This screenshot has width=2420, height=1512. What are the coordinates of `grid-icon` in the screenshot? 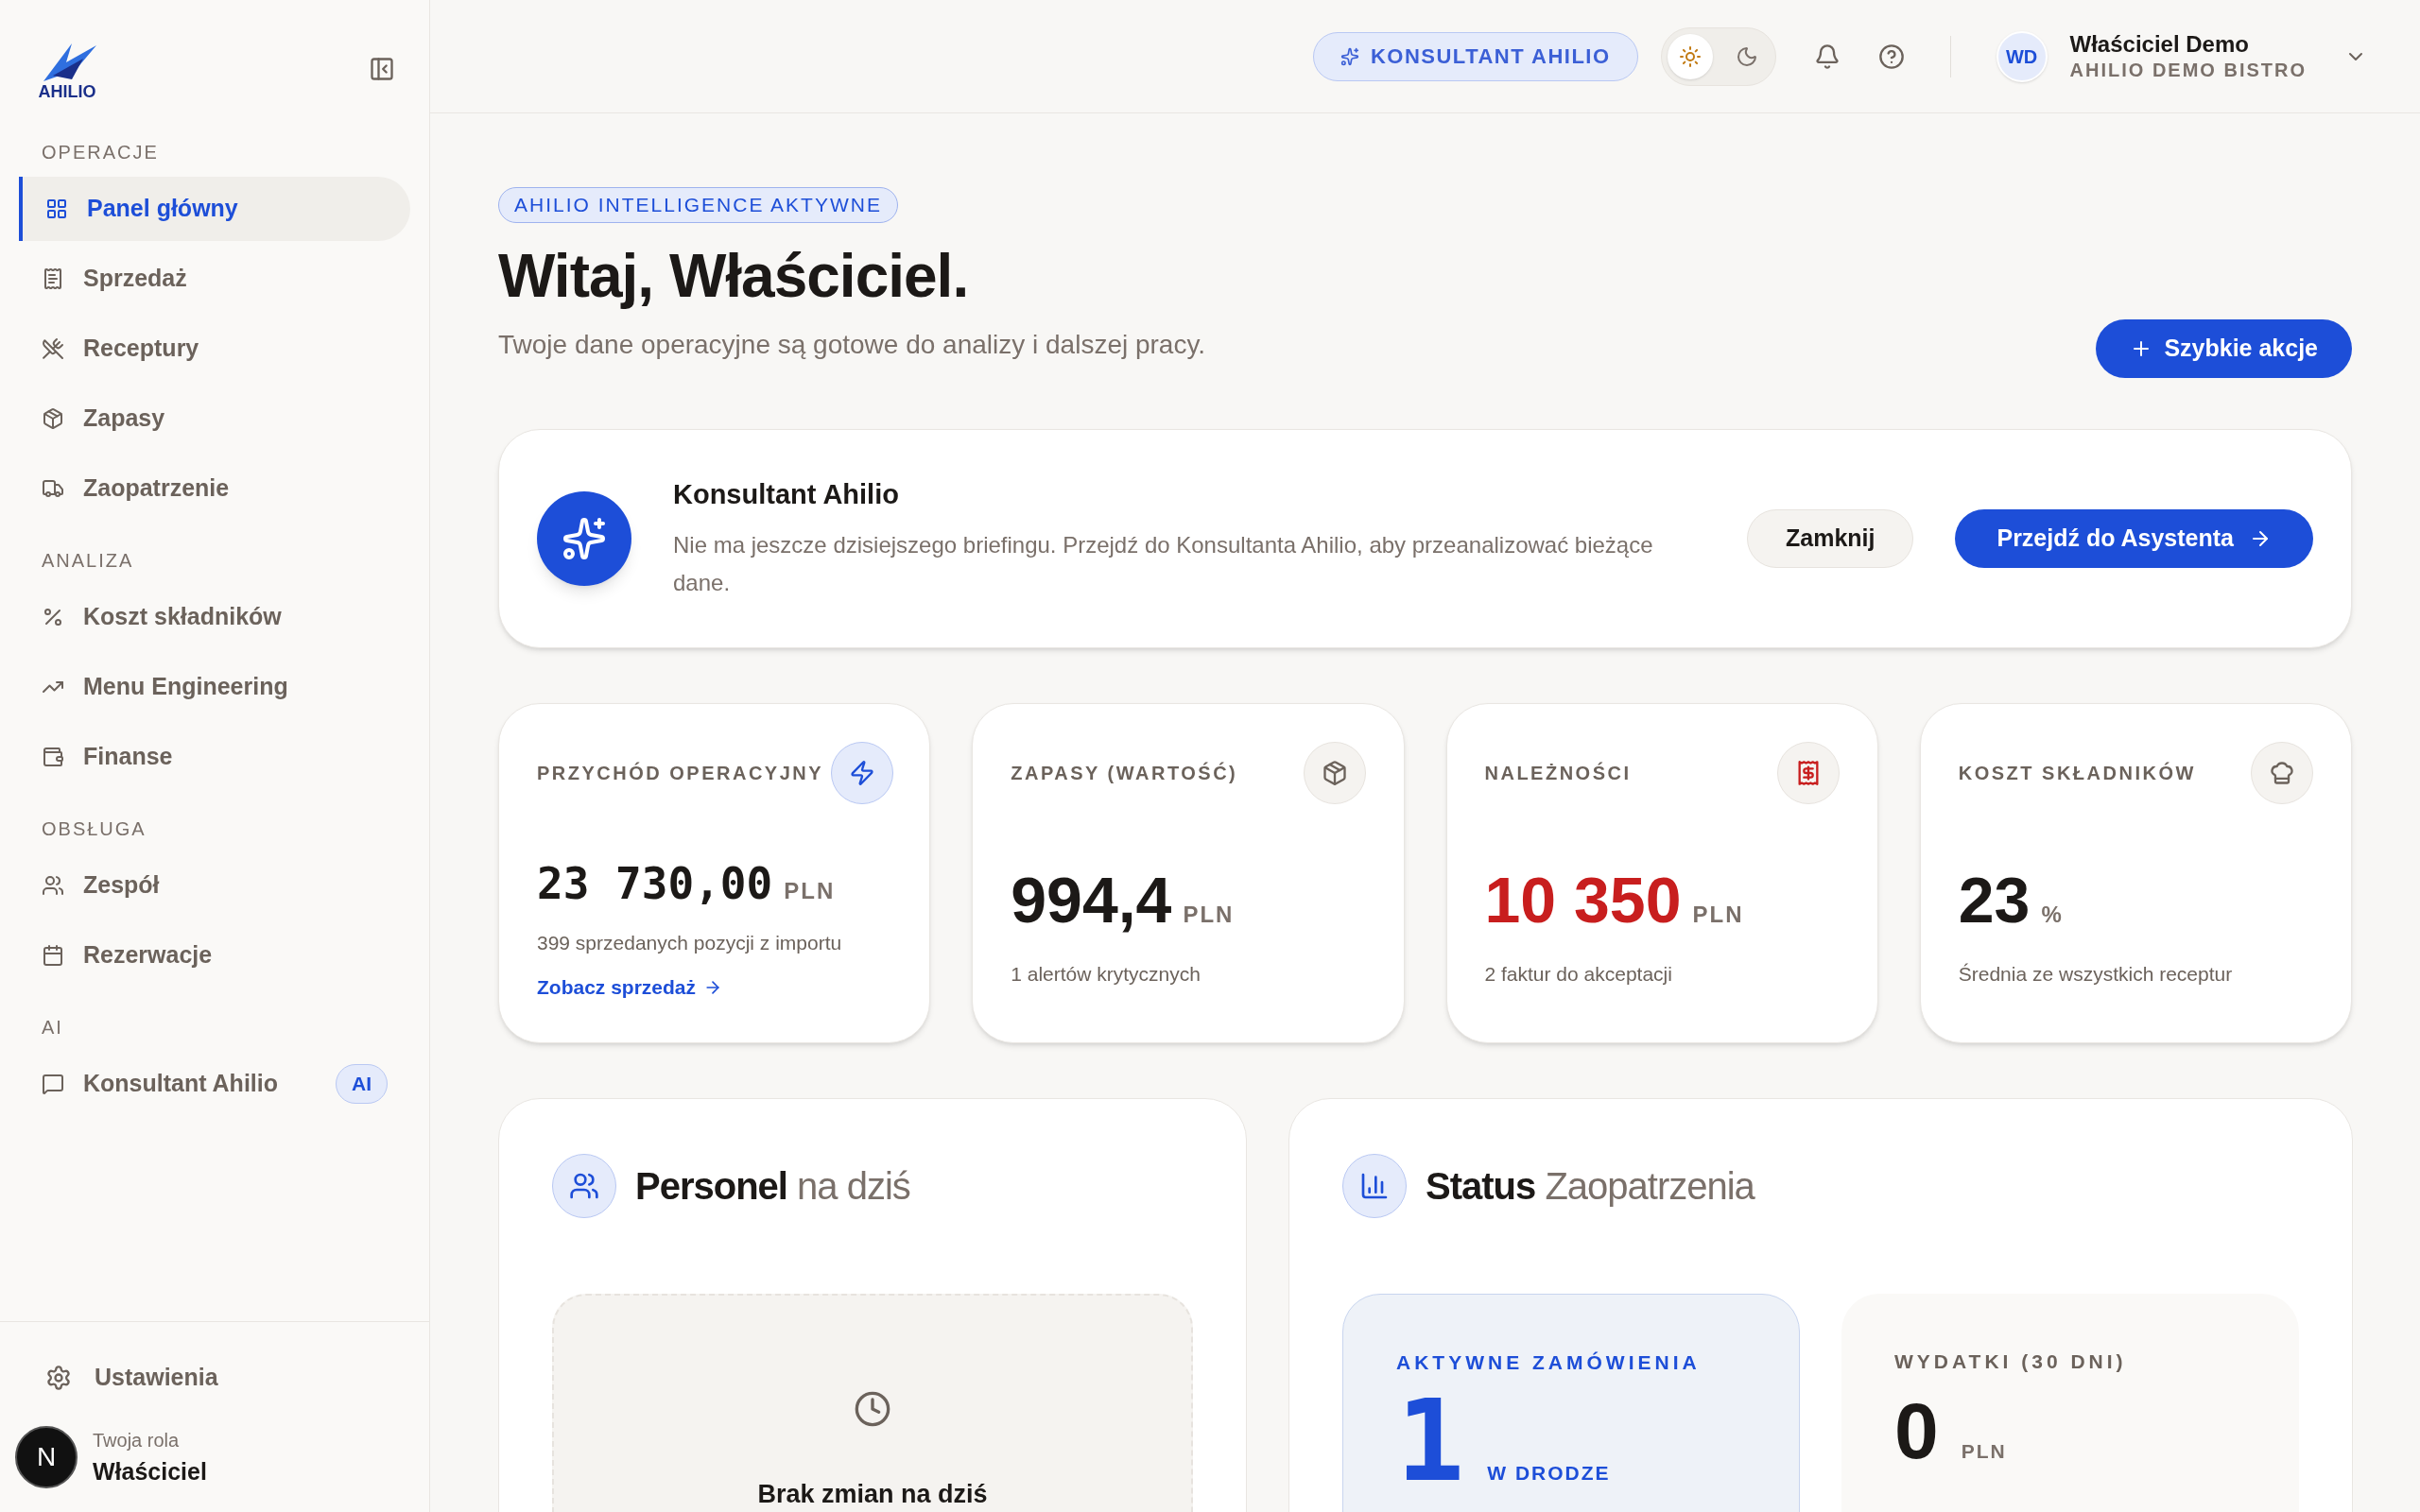 It's located at (56, 209).